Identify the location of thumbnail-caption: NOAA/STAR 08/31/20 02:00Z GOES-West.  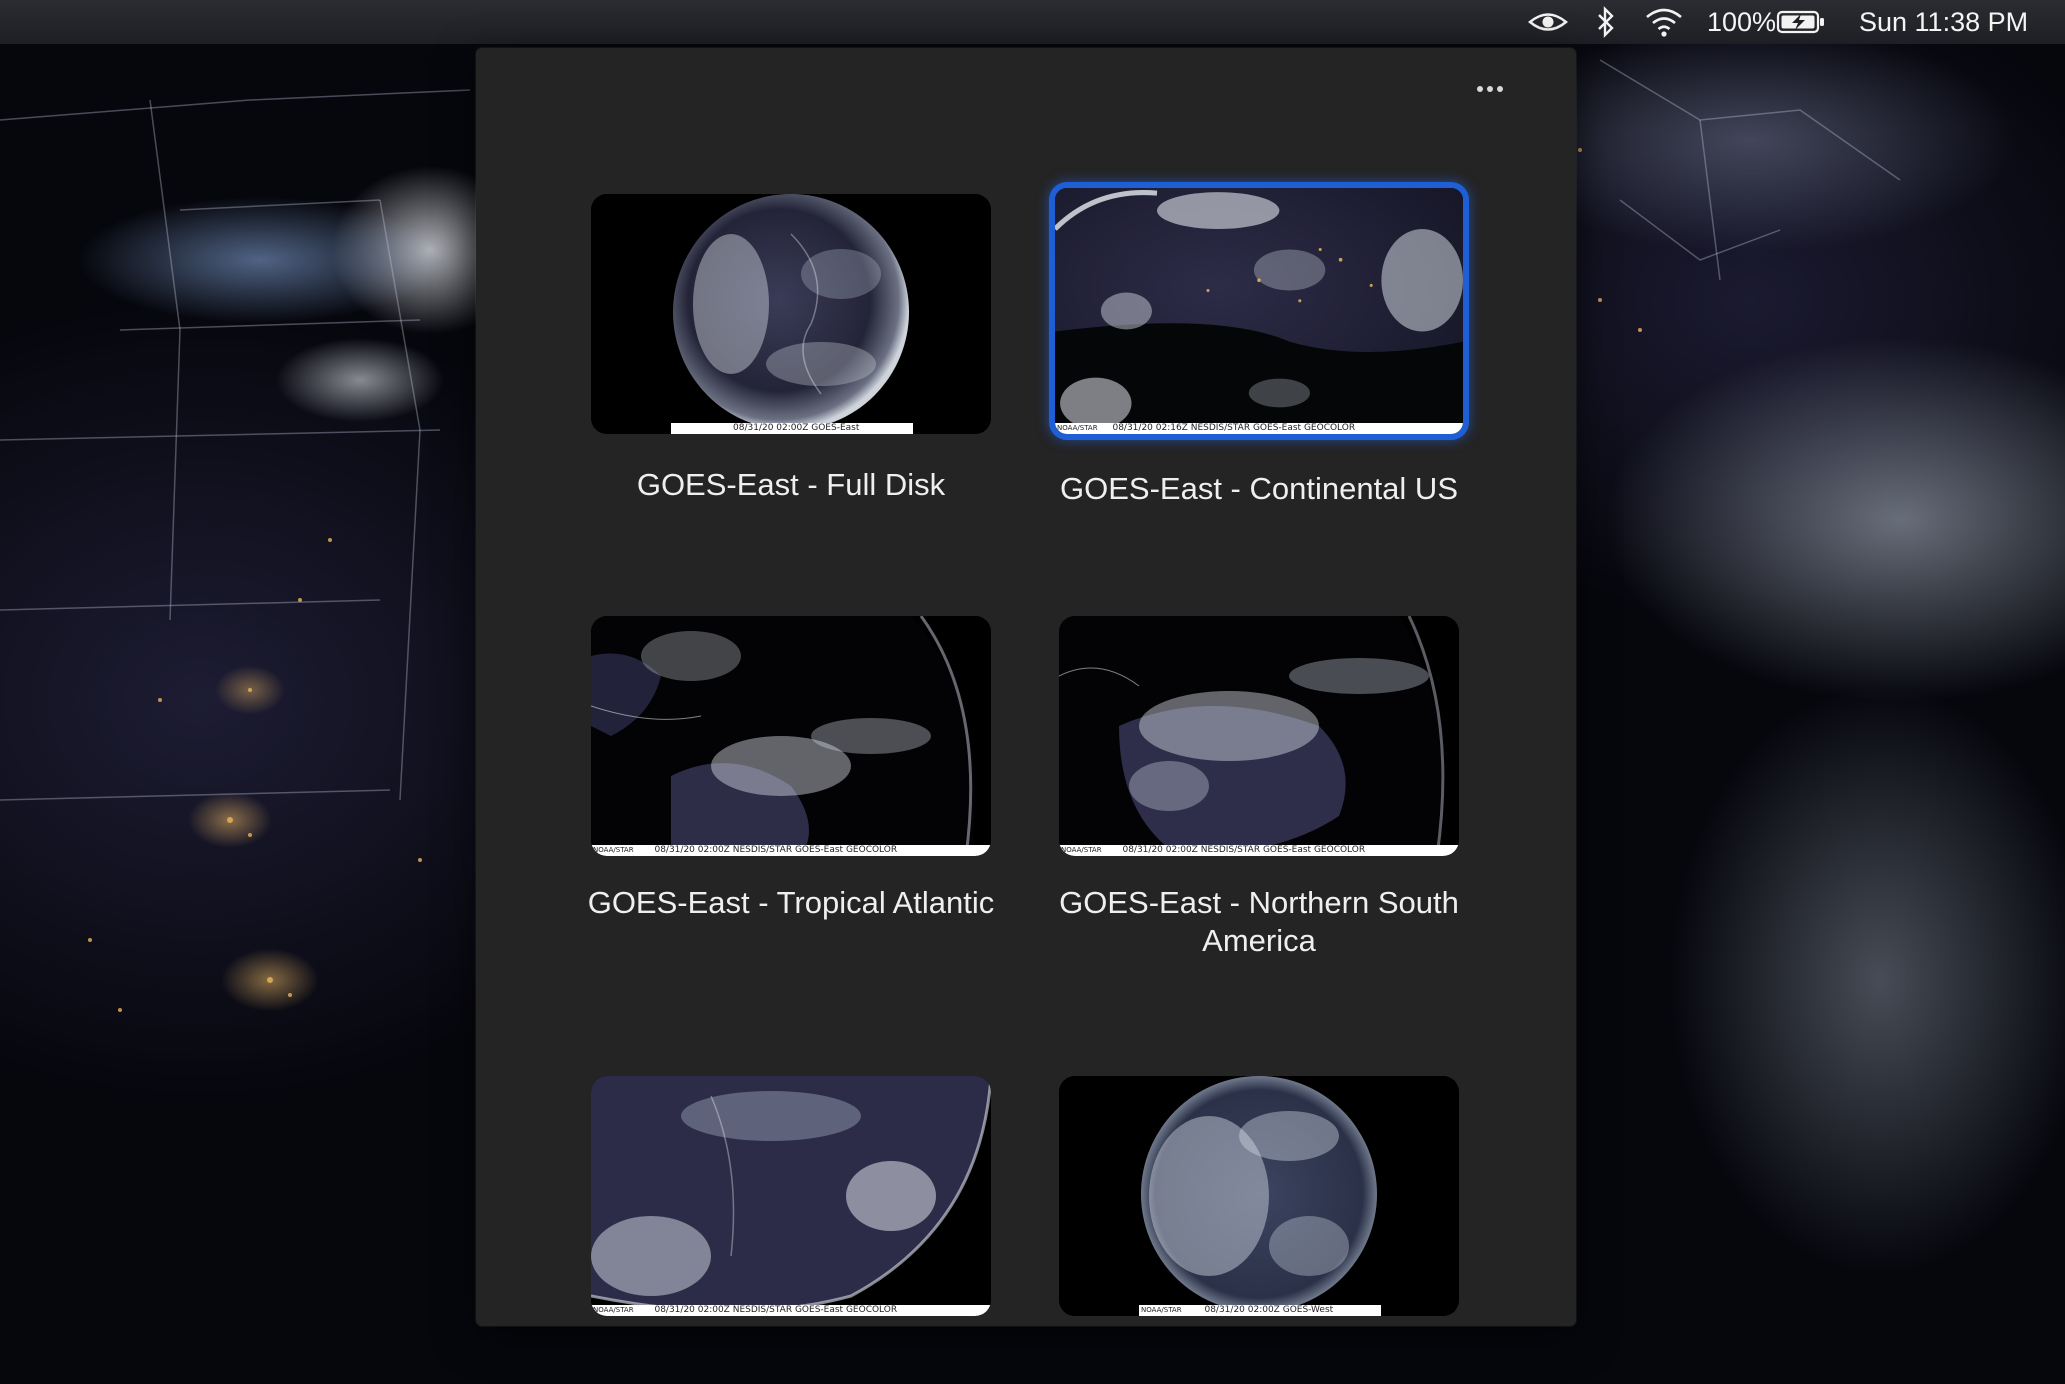
(1260, 1310).